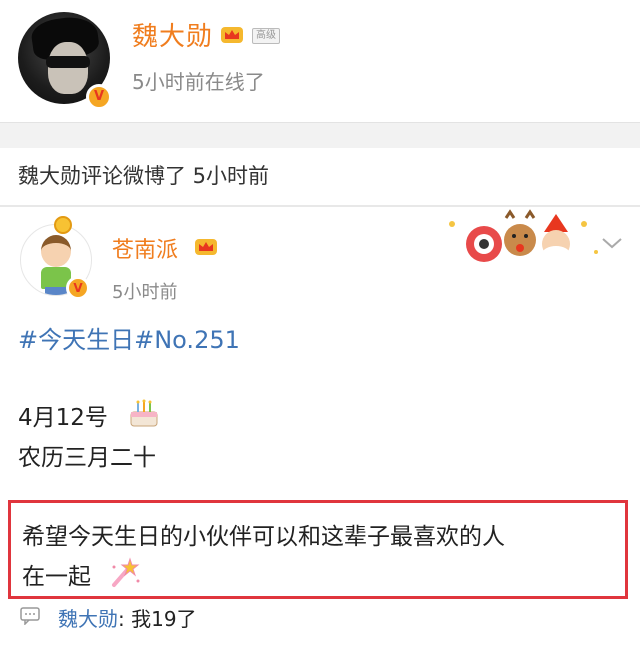  I want to click on hashtag-link: #今天生日#, so click(86, 340).